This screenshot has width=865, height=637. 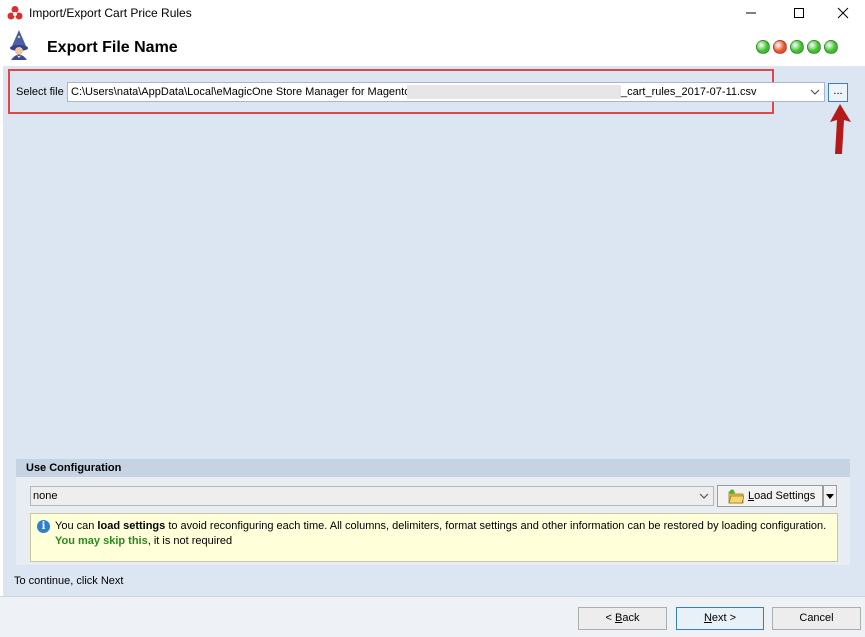 I want to click on select-file-label: Select file, so click(x=40, y=92).